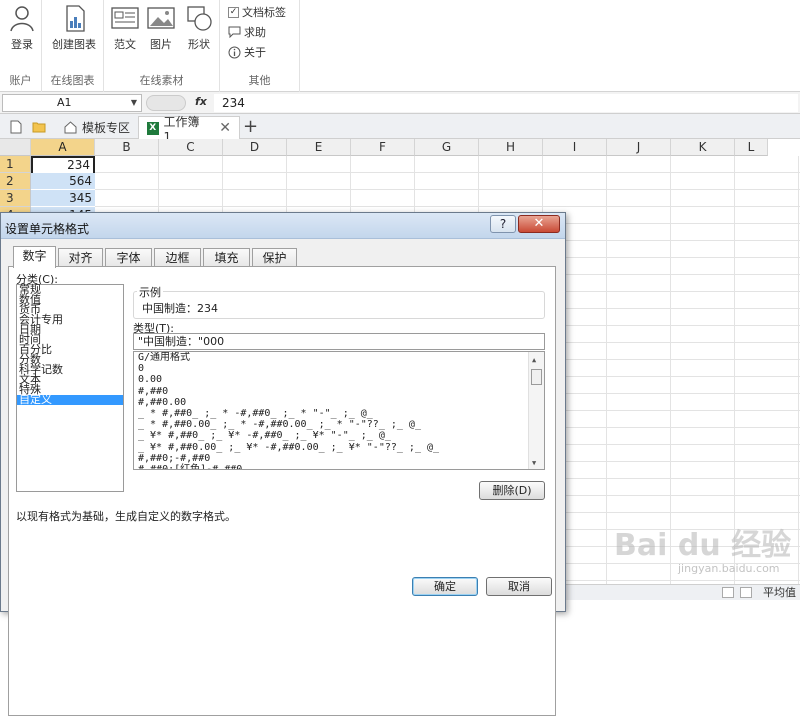  Describe the element at coordinates (15, 198) in the screenshot. I see `row-header-3: 3` at that location.